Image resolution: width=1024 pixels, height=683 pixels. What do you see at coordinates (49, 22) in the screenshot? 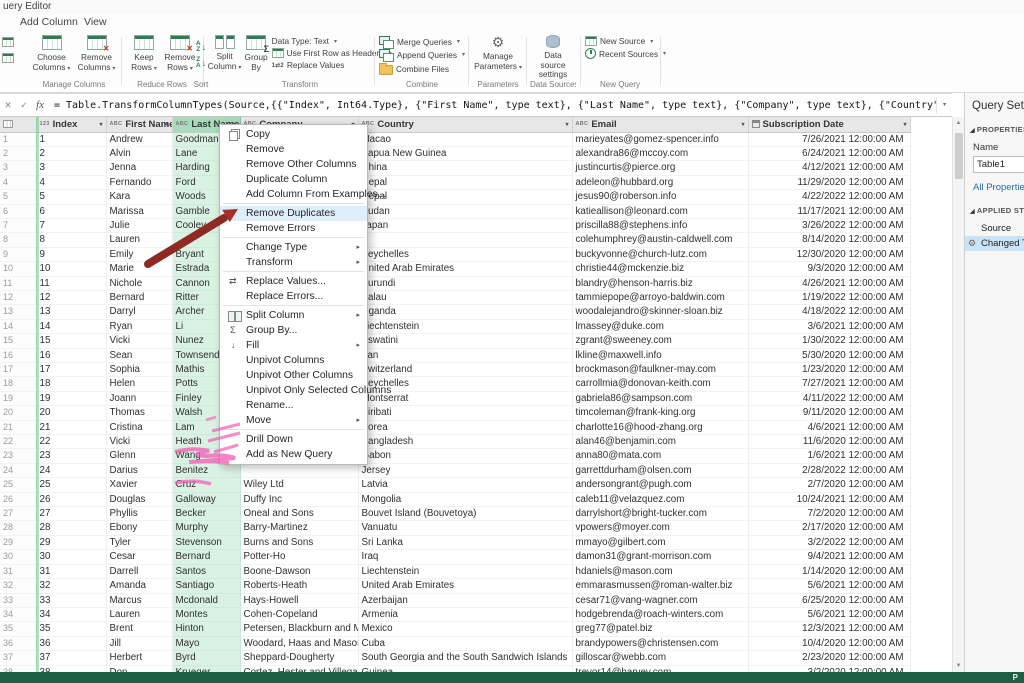
I see `tab-add-column: Add Column` at bounding box center [49, 22].